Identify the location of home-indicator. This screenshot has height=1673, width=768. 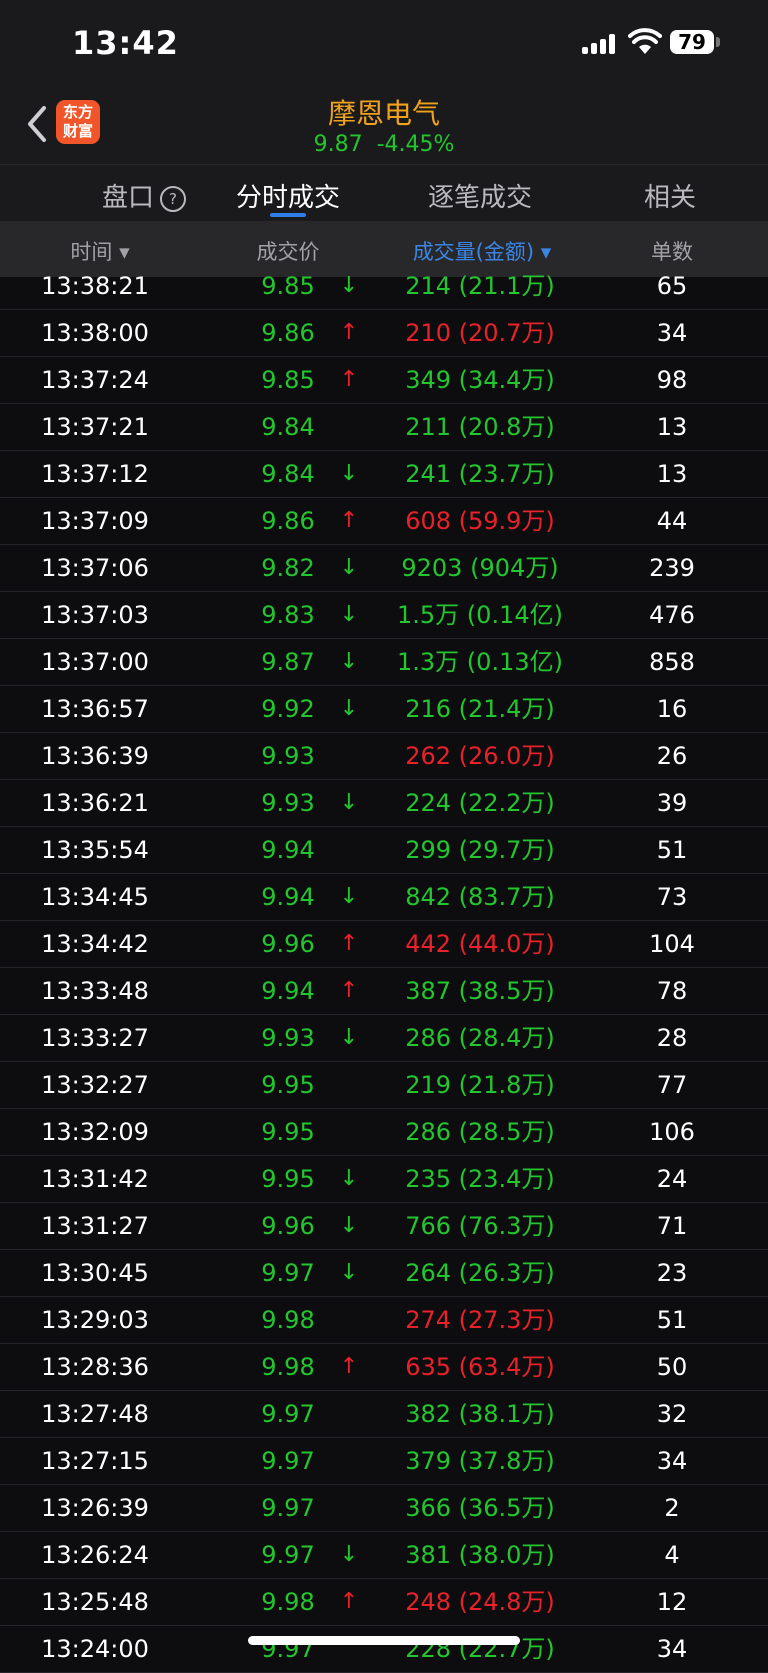
(384, 1640).